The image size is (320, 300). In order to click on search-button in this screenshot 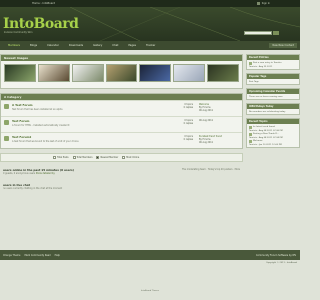, I will do `click(276, 33)`.